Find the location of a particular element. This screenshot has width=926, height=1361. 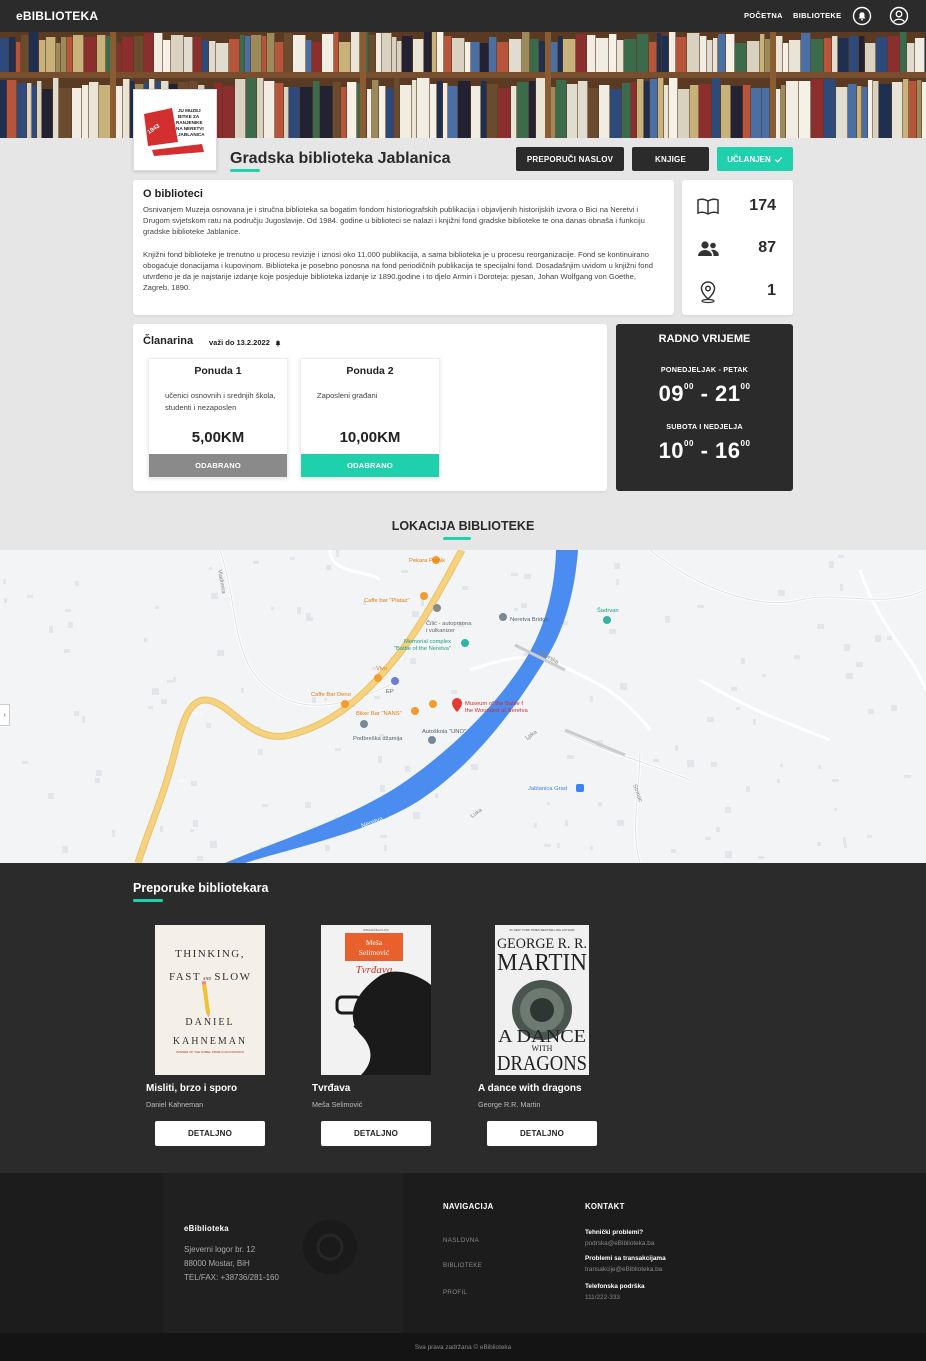

footer-phone-label: Telefonska podrška is located at coordinates (615, 1286).